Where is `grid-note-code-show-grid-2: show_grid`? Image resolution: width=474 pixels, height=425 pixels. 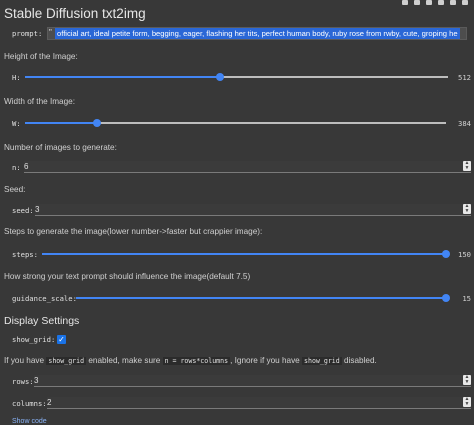
grid-note-code-show-grid-2: show_grid is located at coordinates (322, 361).